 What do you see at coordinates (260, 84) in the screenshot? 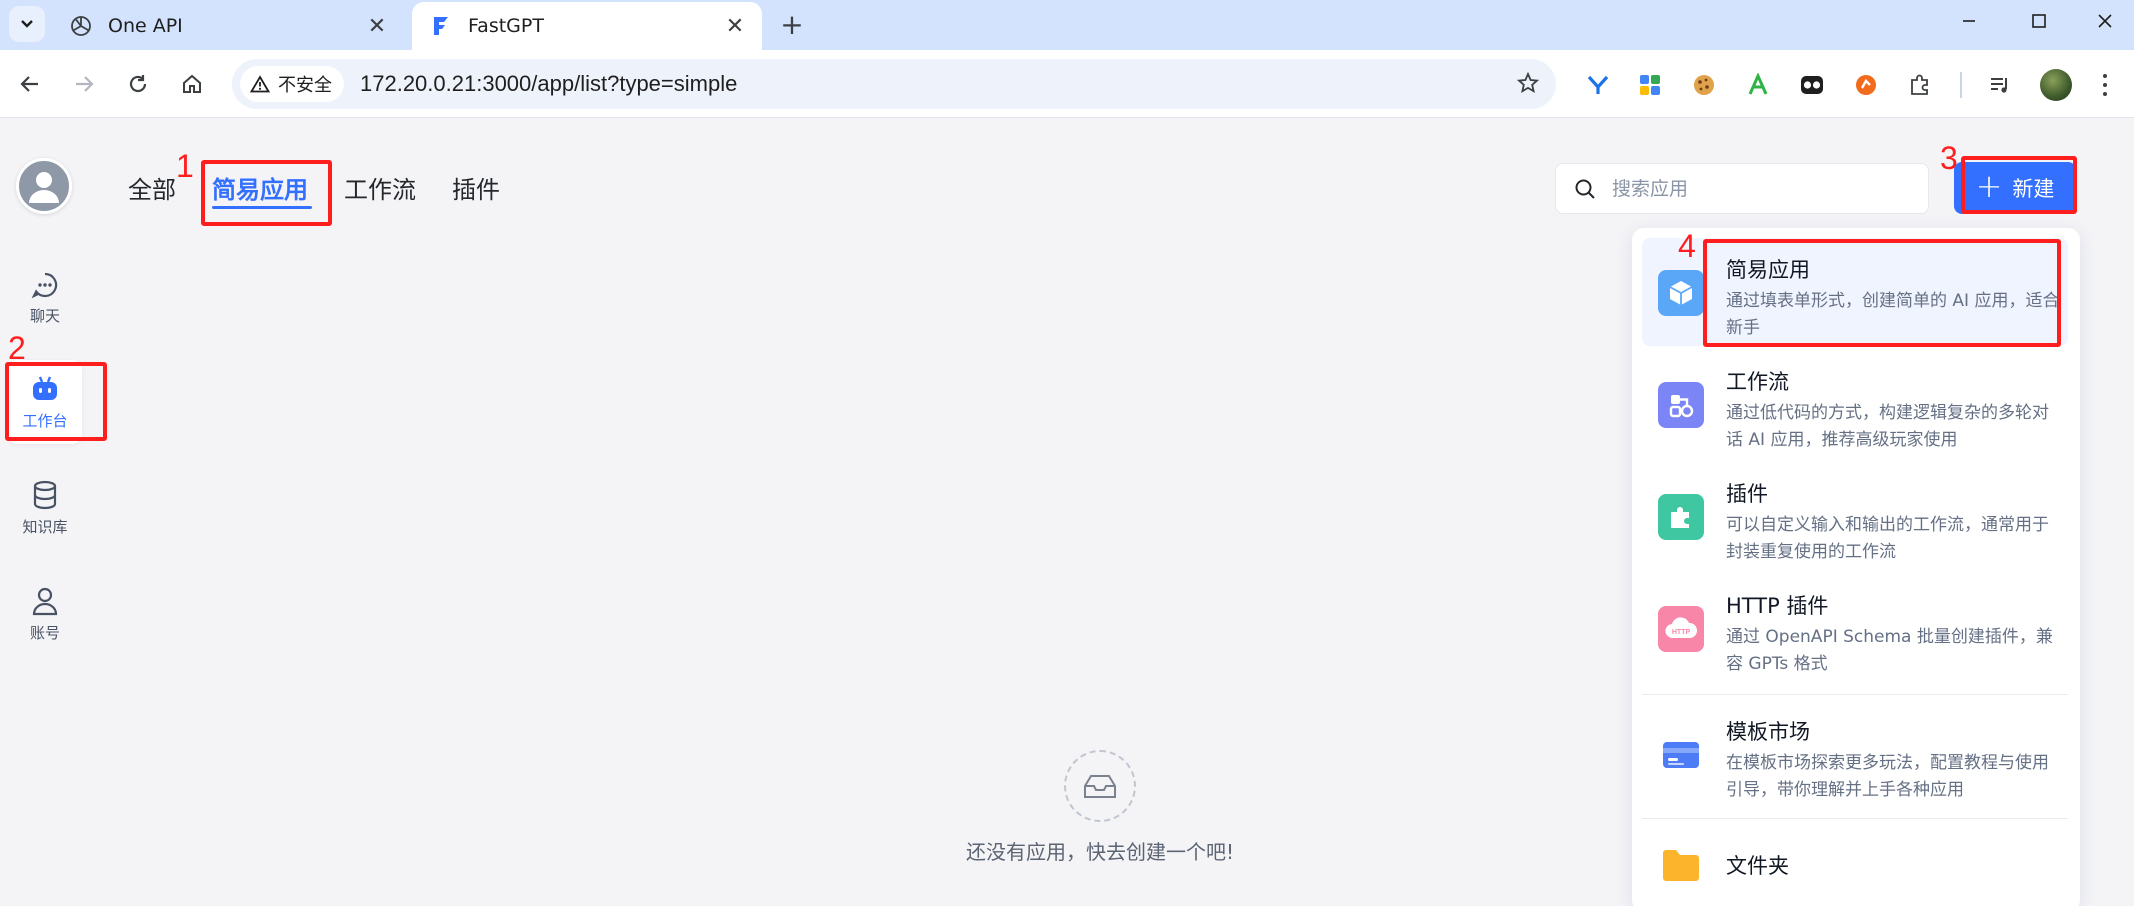
I see `warning-icon` at bounding box center [260, 84].